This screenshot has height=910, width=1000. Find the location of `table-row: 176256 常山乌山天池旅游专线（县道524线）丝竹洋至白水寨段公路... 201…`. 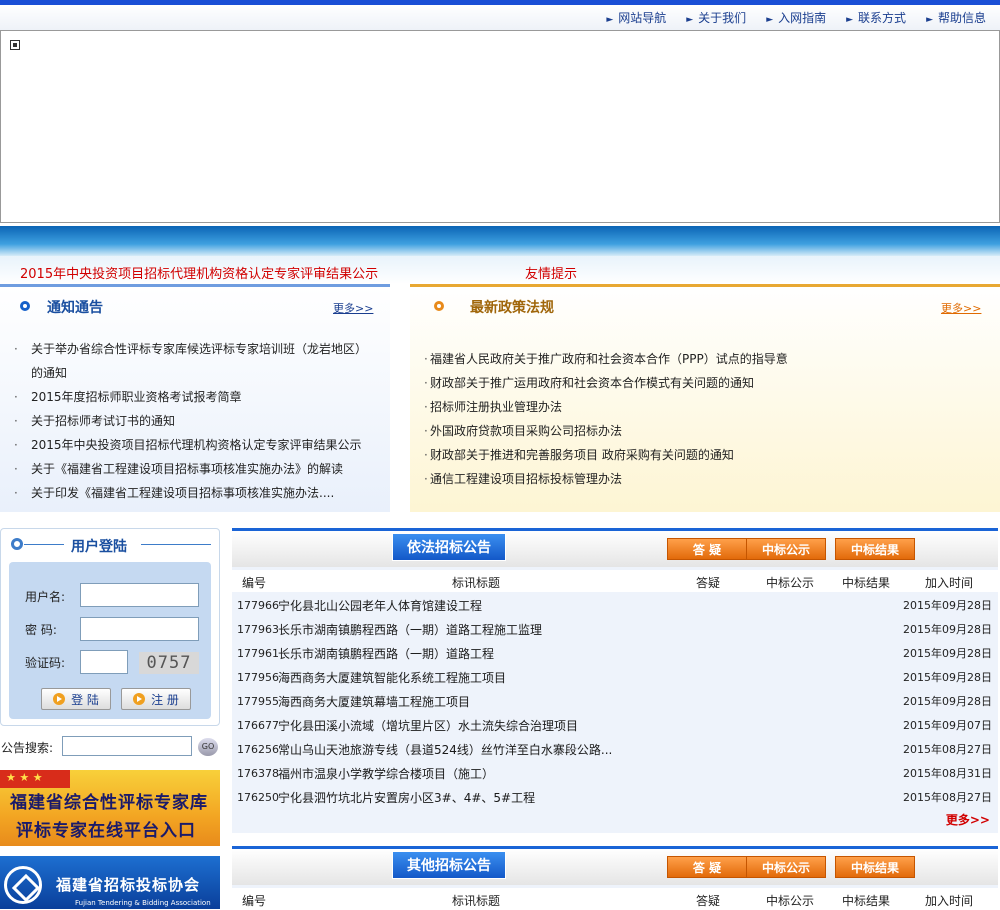

table-row: 176256 常山乌山天池旅游专线（县道524线）丝竹洋至白水寨段公路... 201… is located at coordinates (615, 750).